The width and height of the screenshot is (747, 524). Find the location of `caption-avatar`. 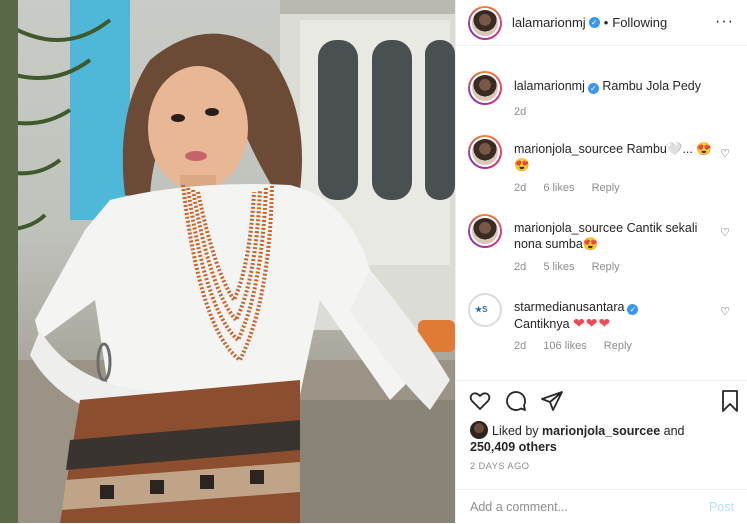

caption-avatar is located at coordinates (485, 88).